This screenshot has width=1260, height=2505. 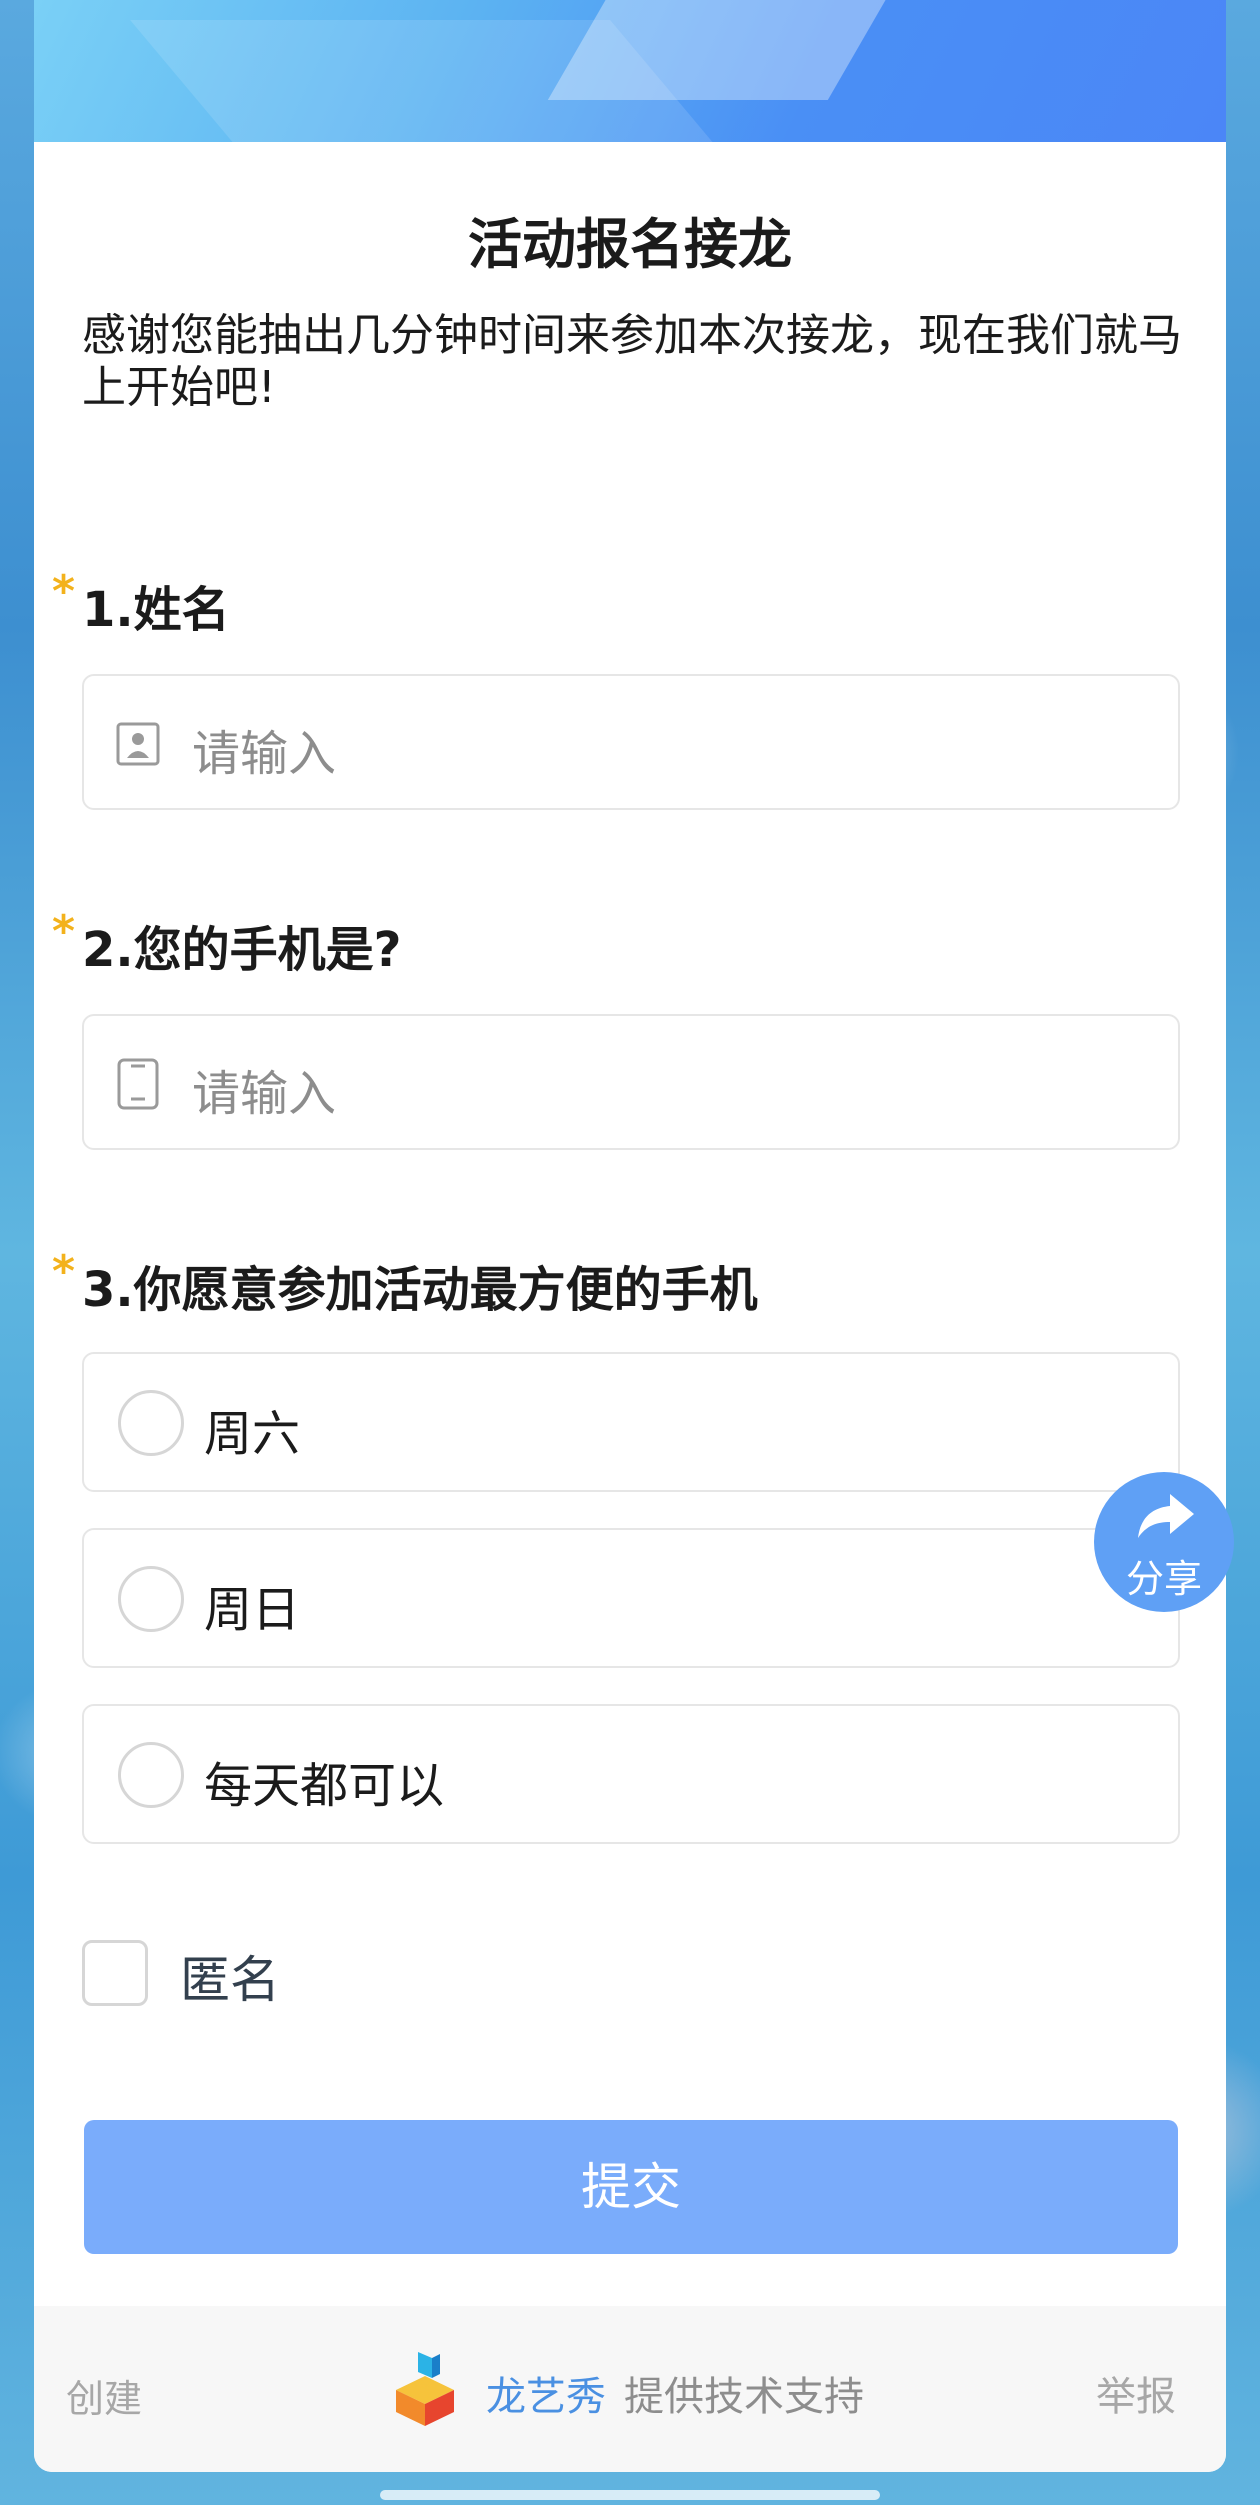 What do you see at coordinates (631, 1598) in the screenshot?
I see `radio-option-sunday: 周日` at bounding box center [631, 1598].